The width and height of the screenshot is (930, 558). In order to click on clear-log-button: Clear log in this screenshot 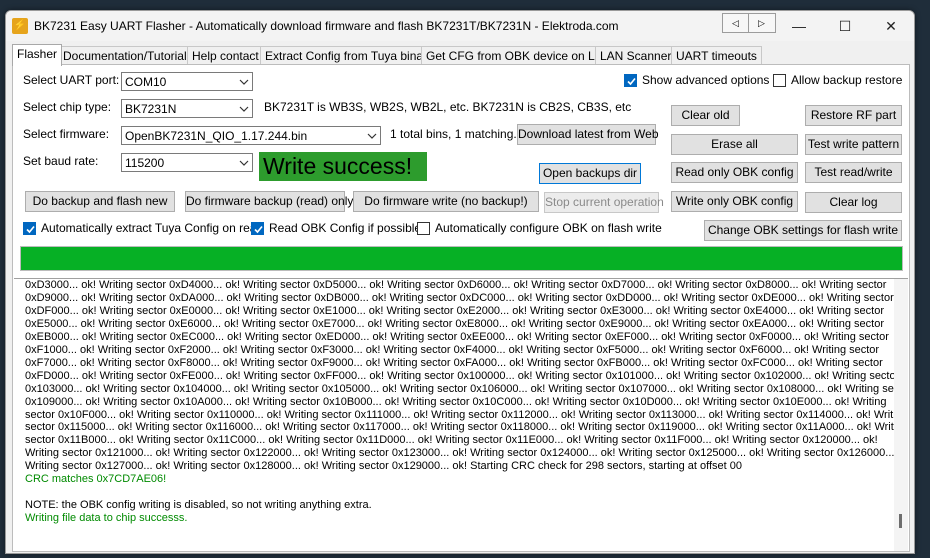, I will do `click(853, 202)`.